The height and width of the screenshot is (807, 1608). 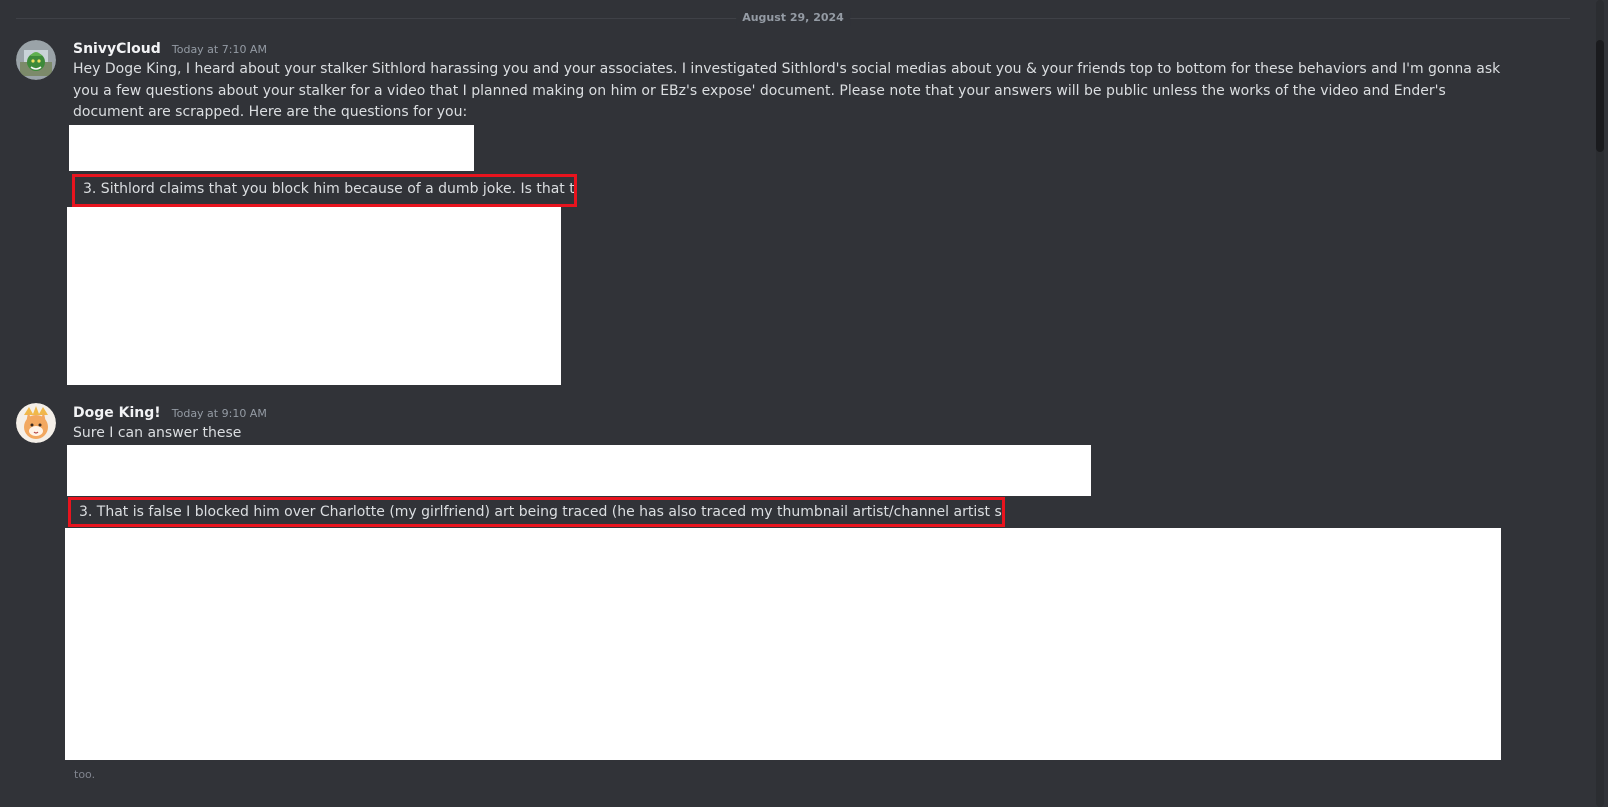 I want to click on message-header: Doge King! Today at 9:10 AM, so click(x=170, y=413).